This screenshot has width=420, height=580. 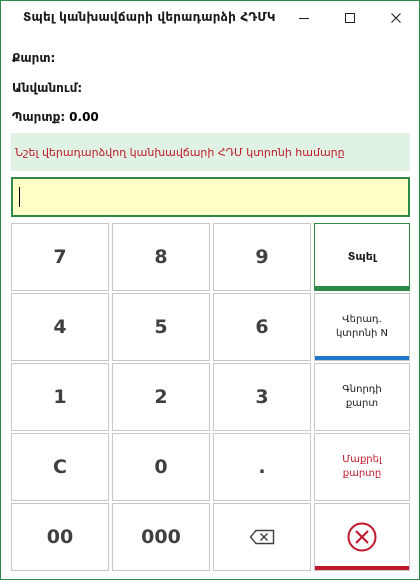 I want to click on name-row: Անվանում:, so click(x=47, y=88).